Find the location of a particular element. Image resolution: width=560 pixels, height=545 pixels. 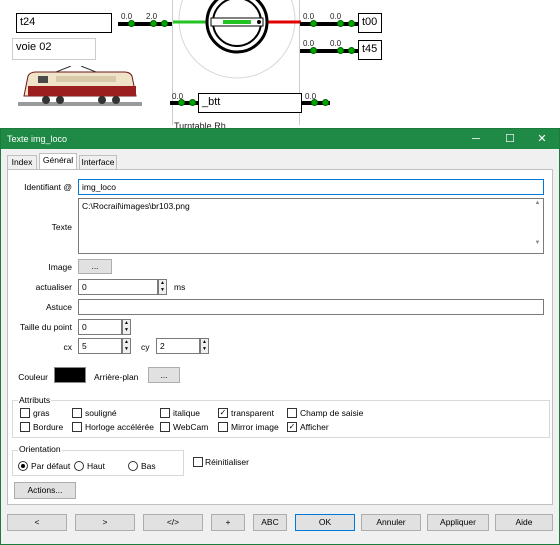

locomotive-image is located at coordinates (80, 87).